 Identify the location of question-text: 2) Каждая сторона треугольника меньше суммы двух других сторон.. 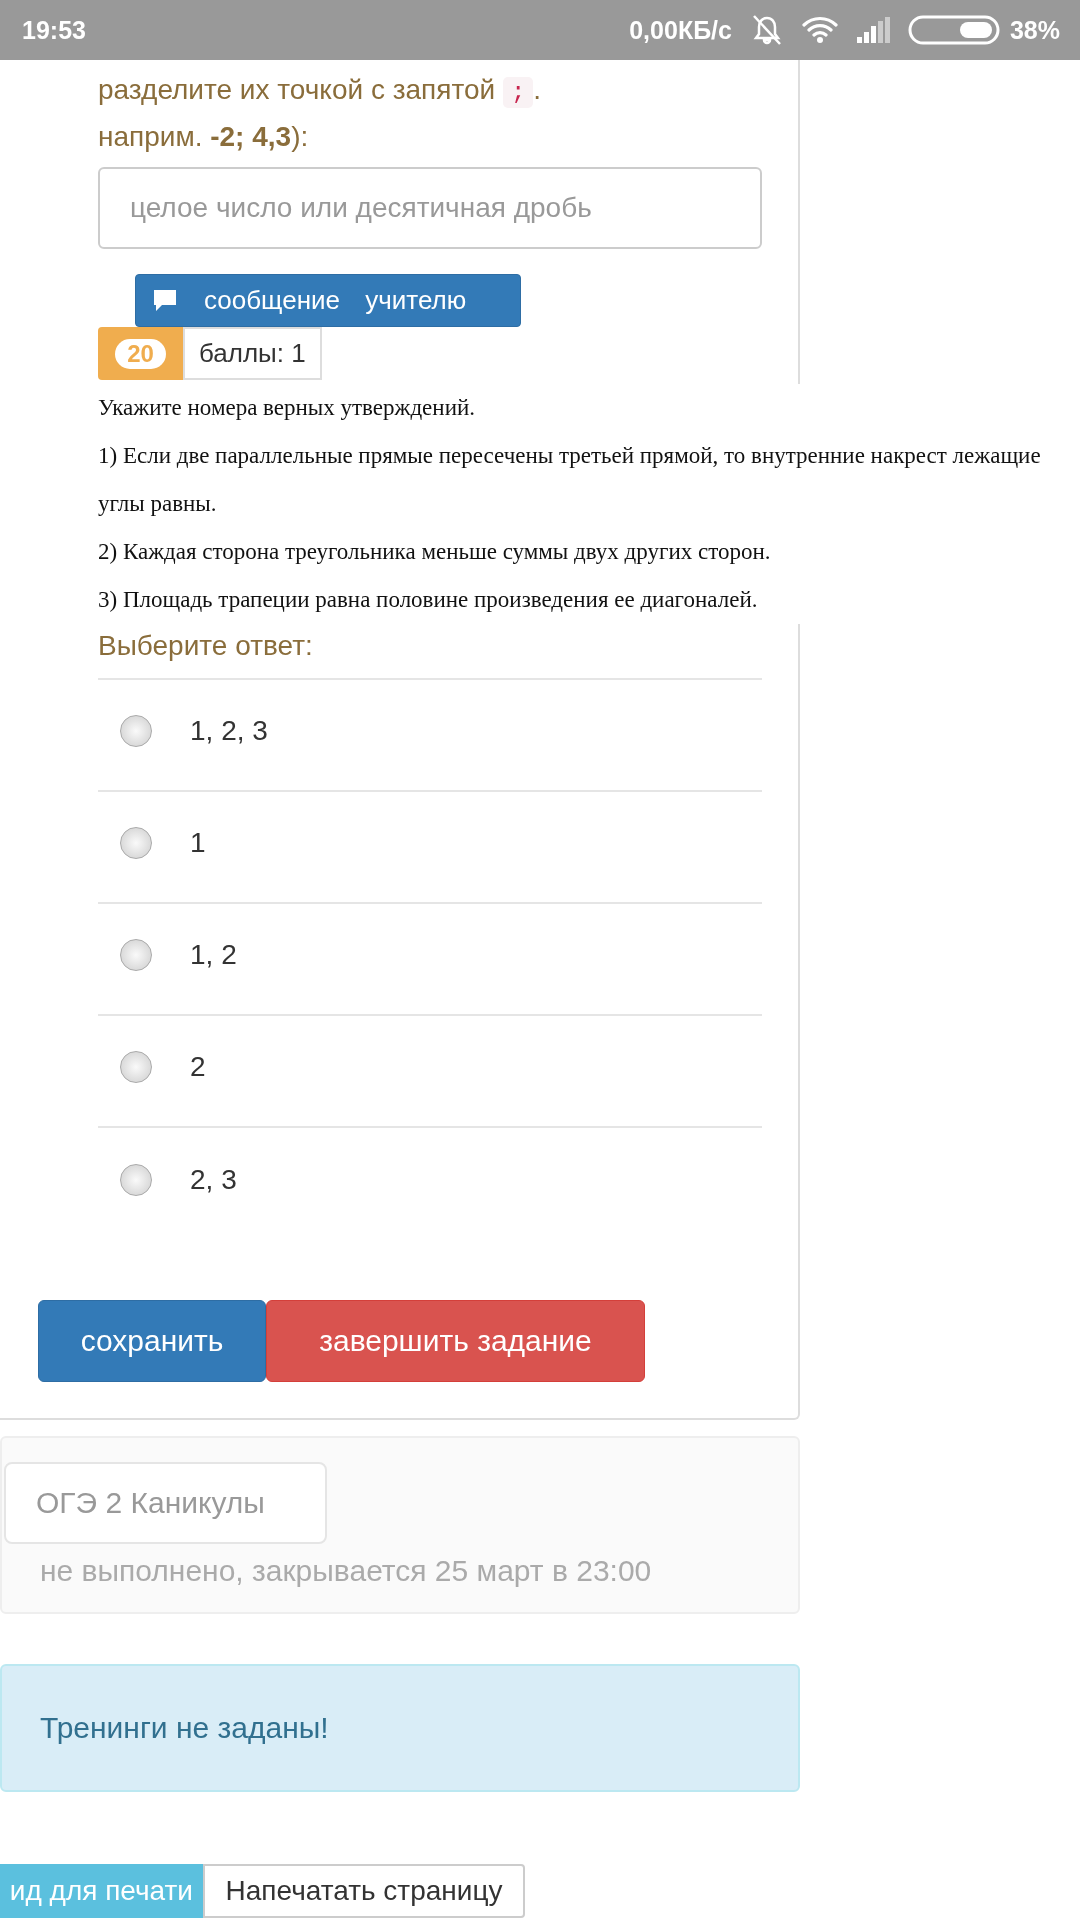
(435, 552).